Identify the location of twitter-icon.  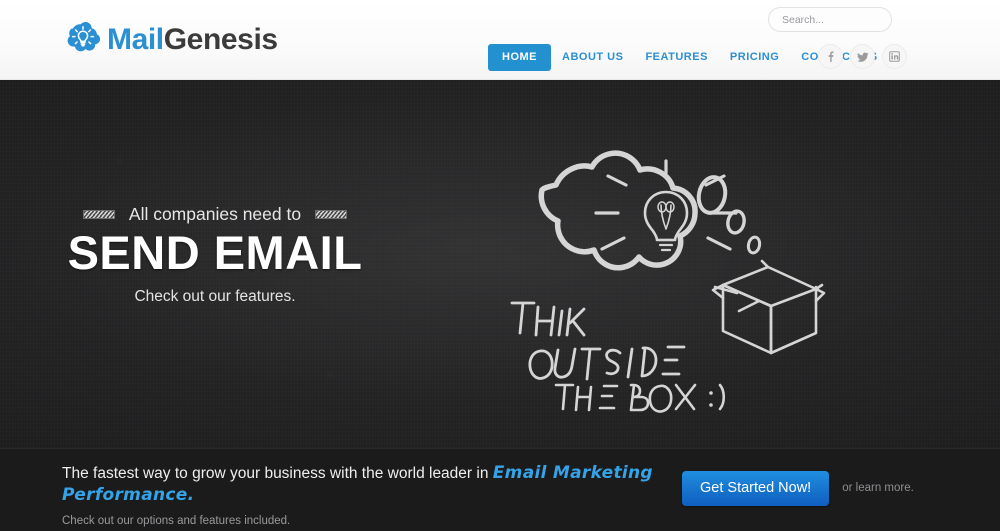
(862, 56).